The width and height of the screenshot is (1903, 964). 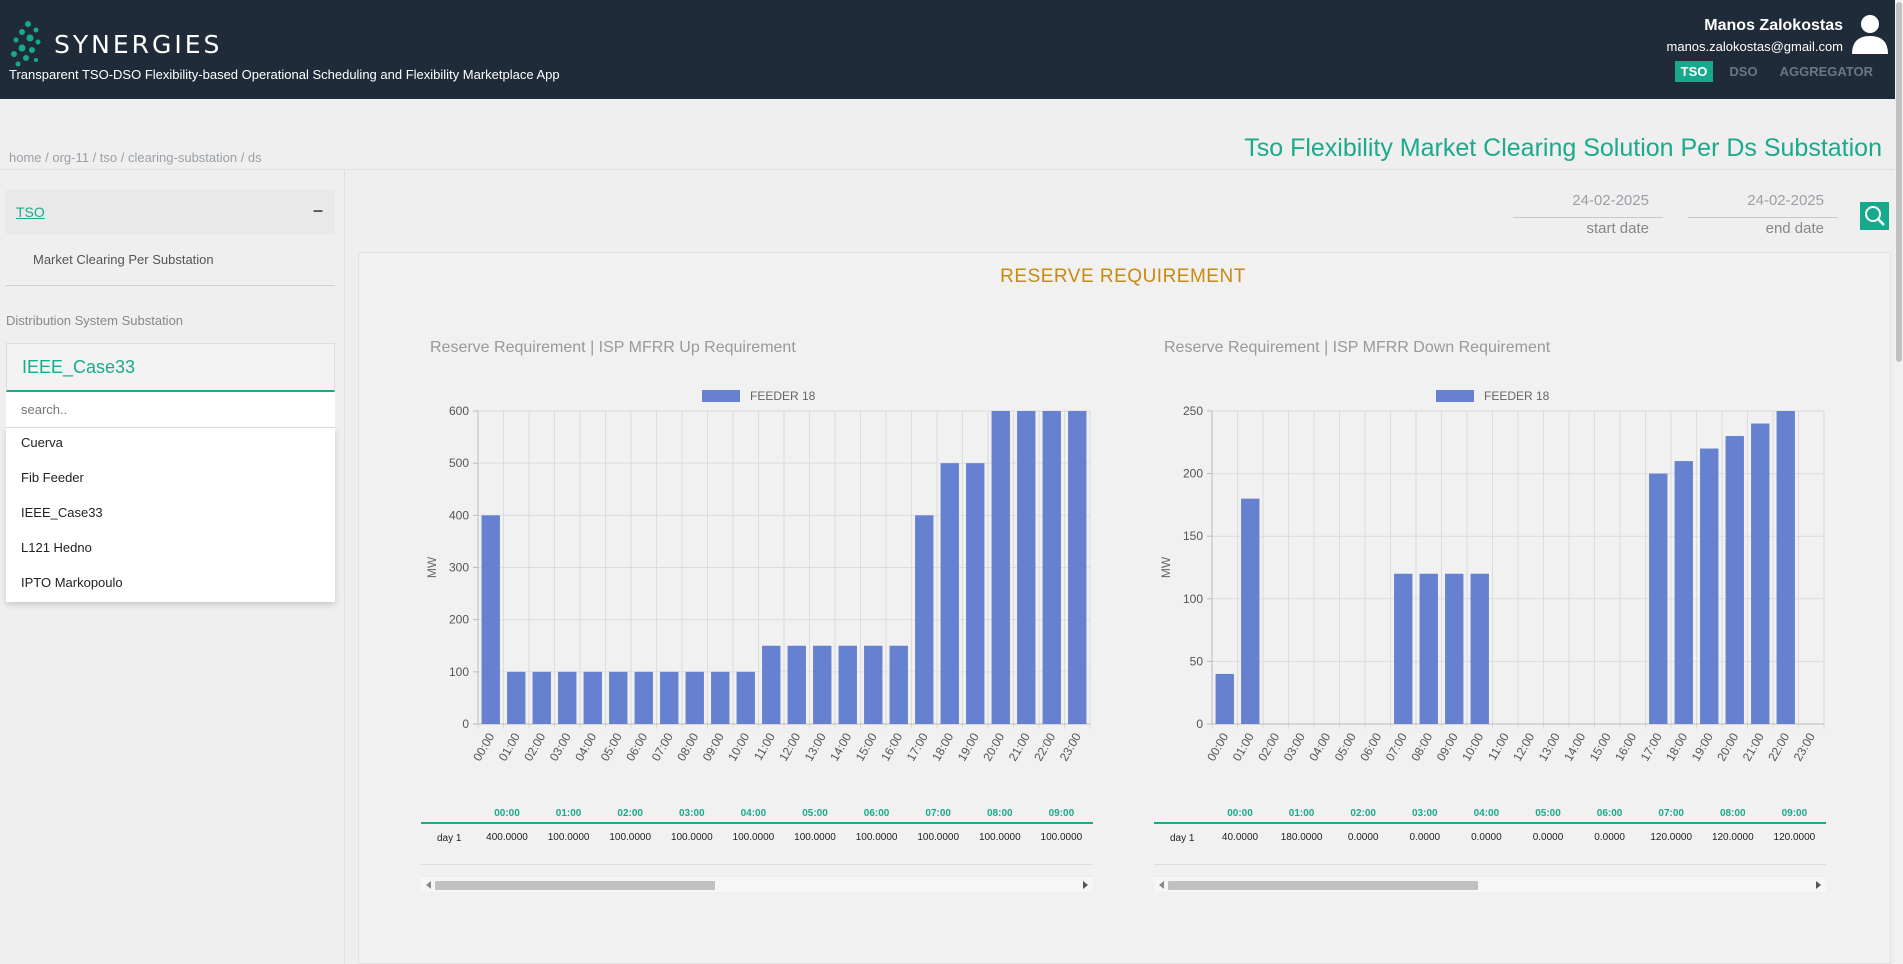 What do you see at coordinates (757, 884) in the screenshot?
I see `table-scrollbar-up` at bounding box center [757, 884].